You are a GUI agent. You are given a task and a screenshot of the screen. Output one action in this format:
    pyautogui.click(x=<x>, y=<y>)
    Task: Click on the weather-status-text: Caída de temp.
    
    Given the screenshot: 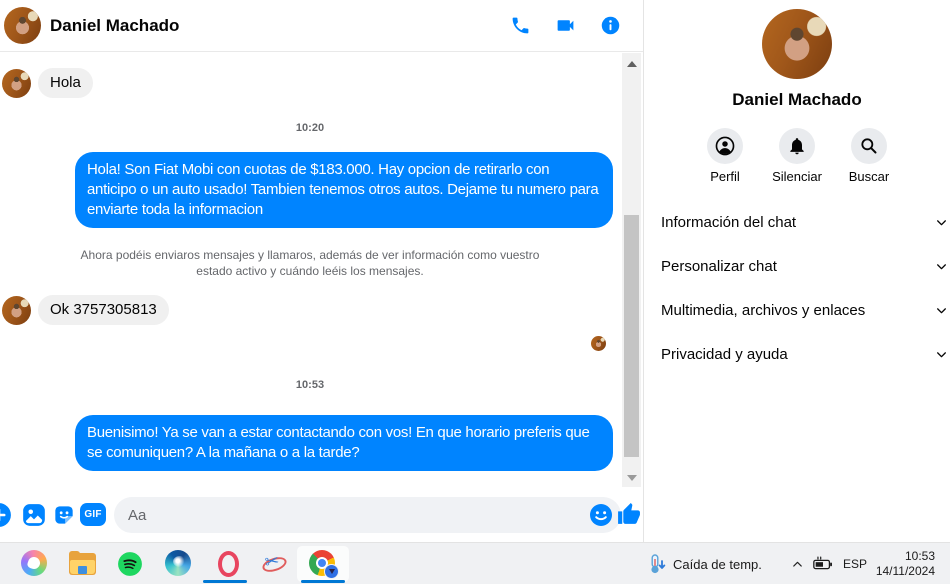 What is the action you would take?
    pyautogui.click(x=717, y=563)
    